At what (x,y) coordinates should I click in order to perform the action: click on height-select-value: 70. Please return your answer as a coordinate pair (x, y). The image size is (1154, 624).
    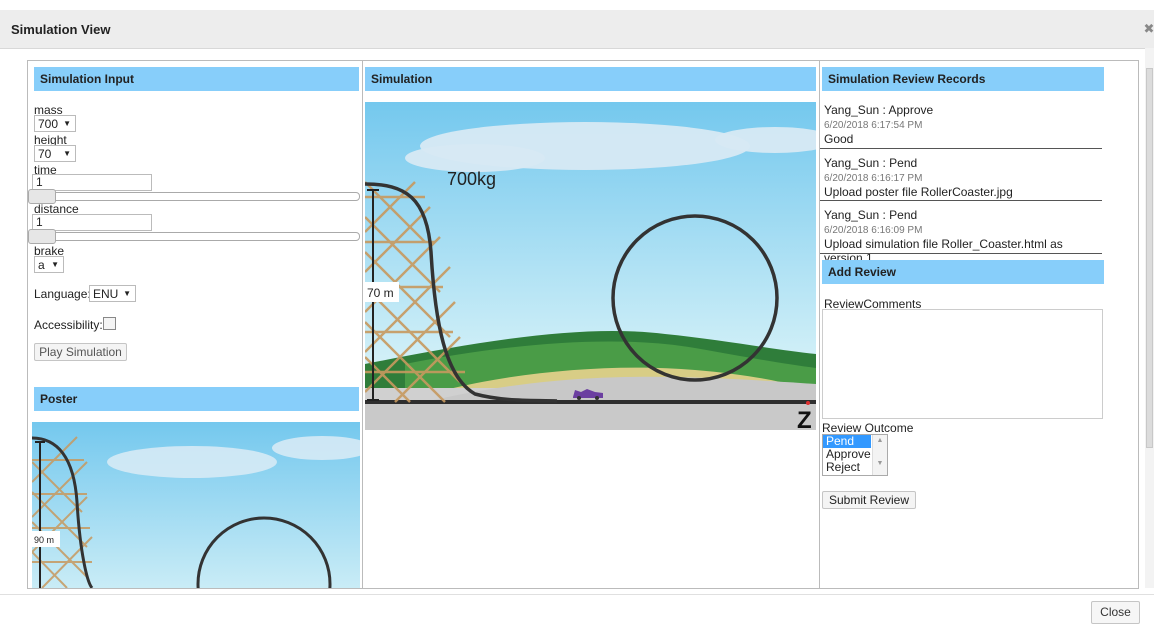
    Looking at the image, I should click on (45, 154).